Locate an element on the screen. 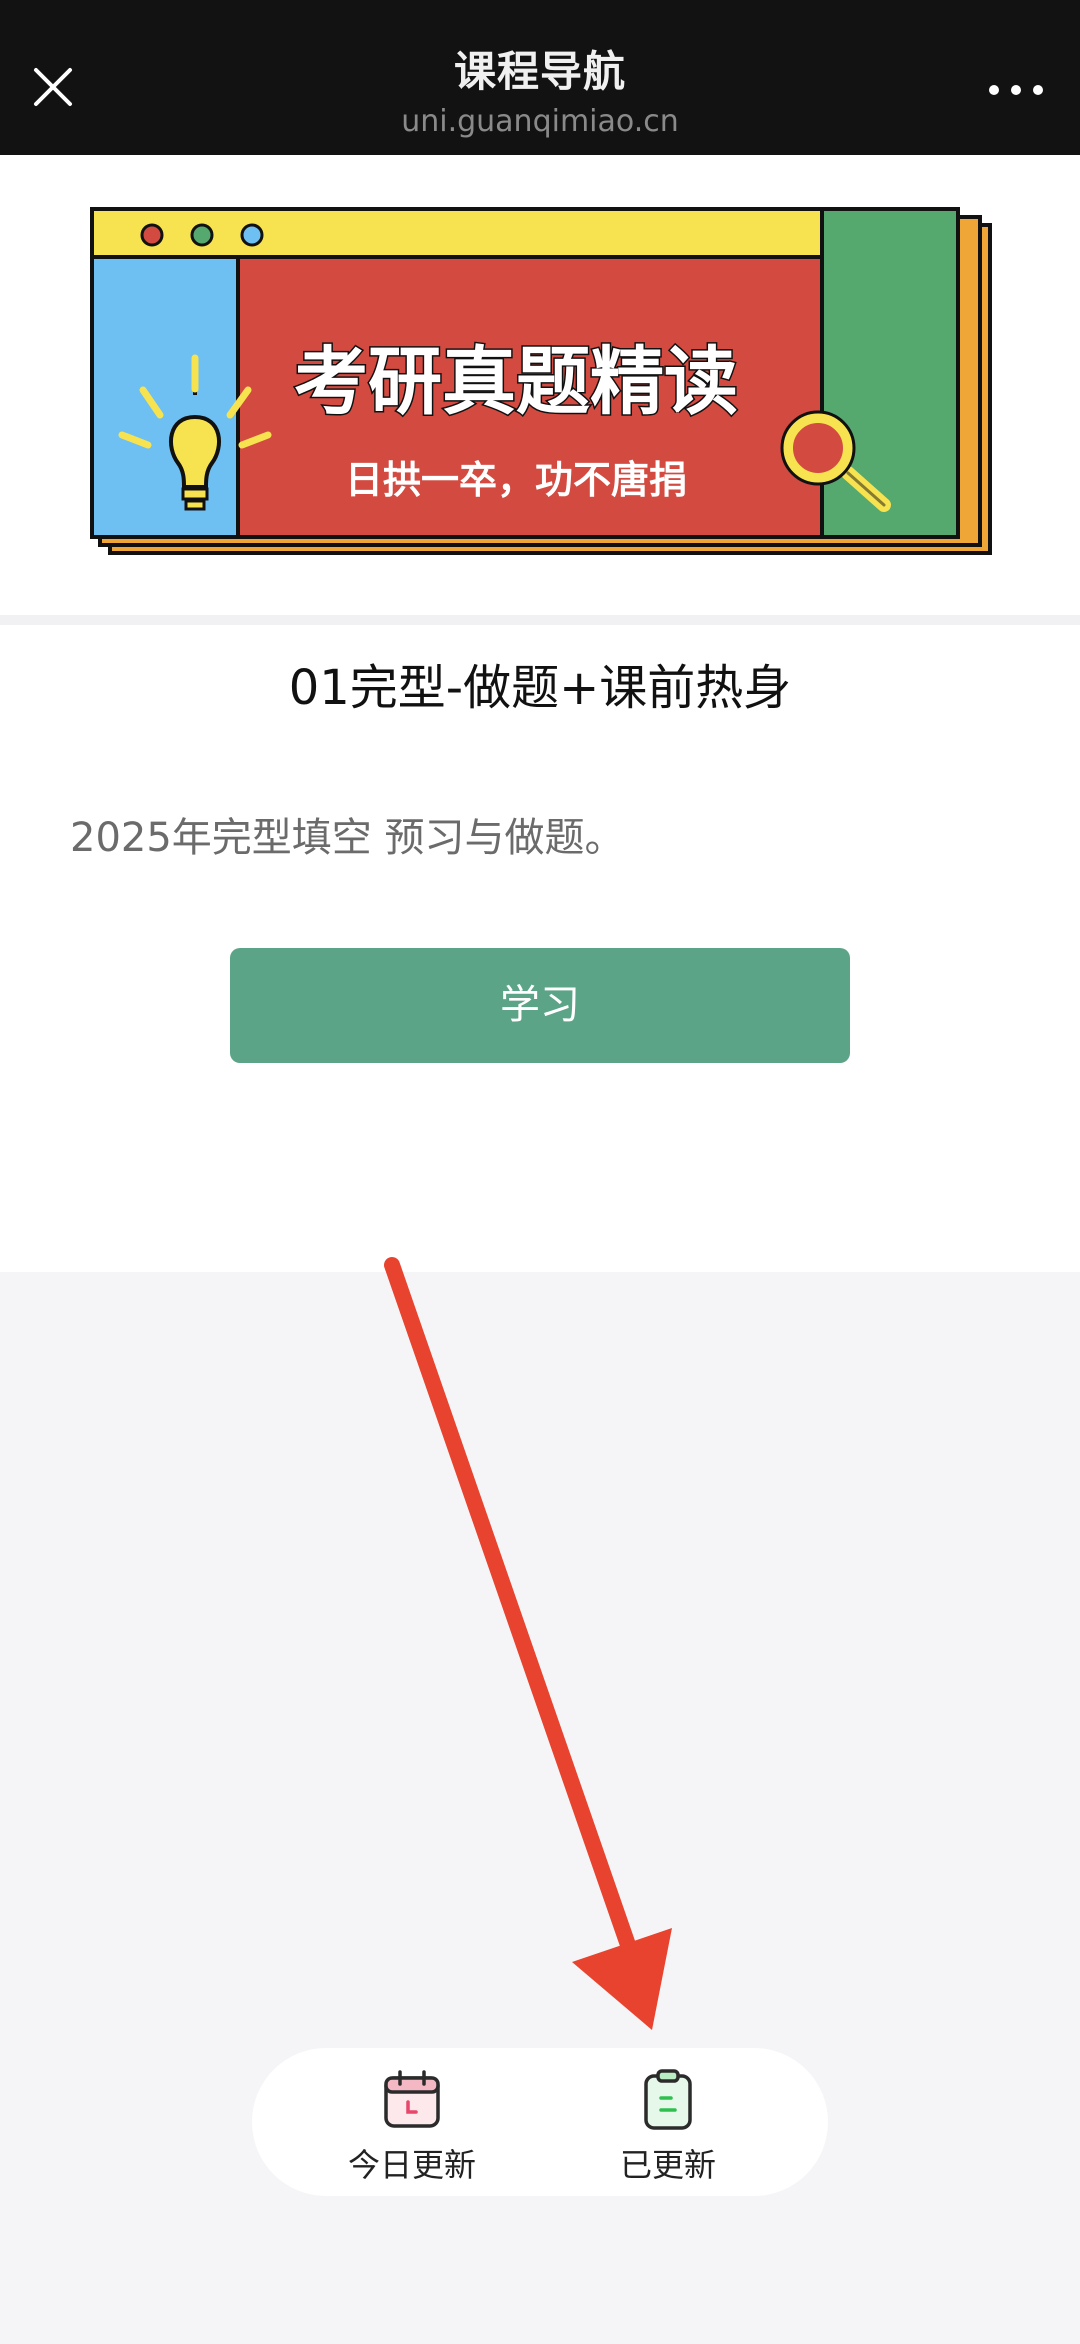 The image size is (1080, 2344). nav-today-updates: 今日更新 is located at coordinates (412, 2126).